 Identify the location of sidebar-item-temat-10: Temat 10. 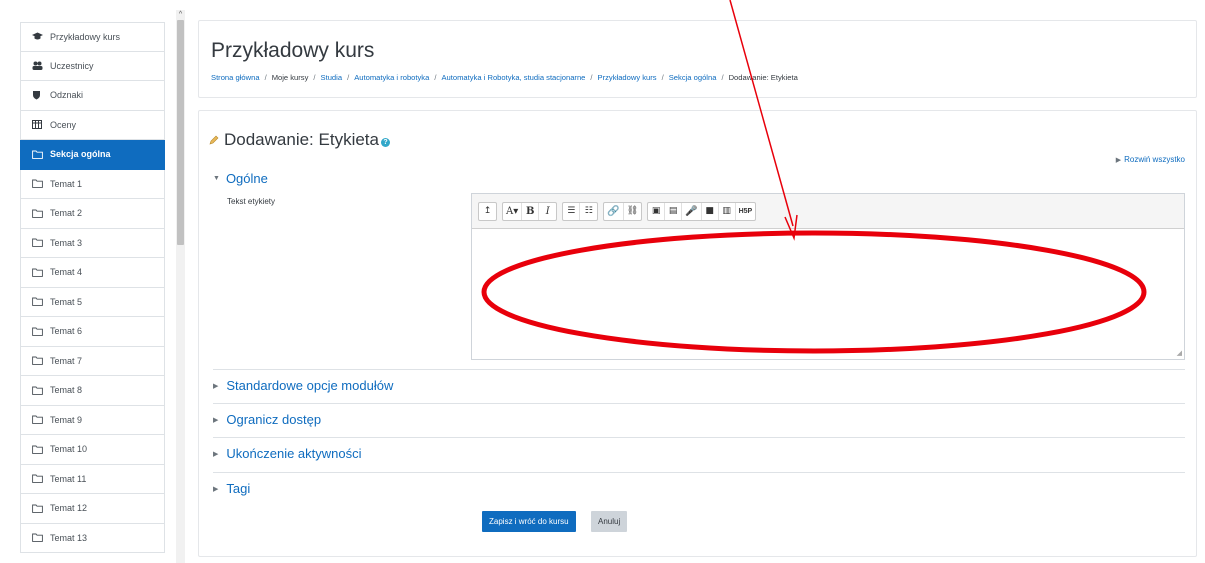
(92, 450).